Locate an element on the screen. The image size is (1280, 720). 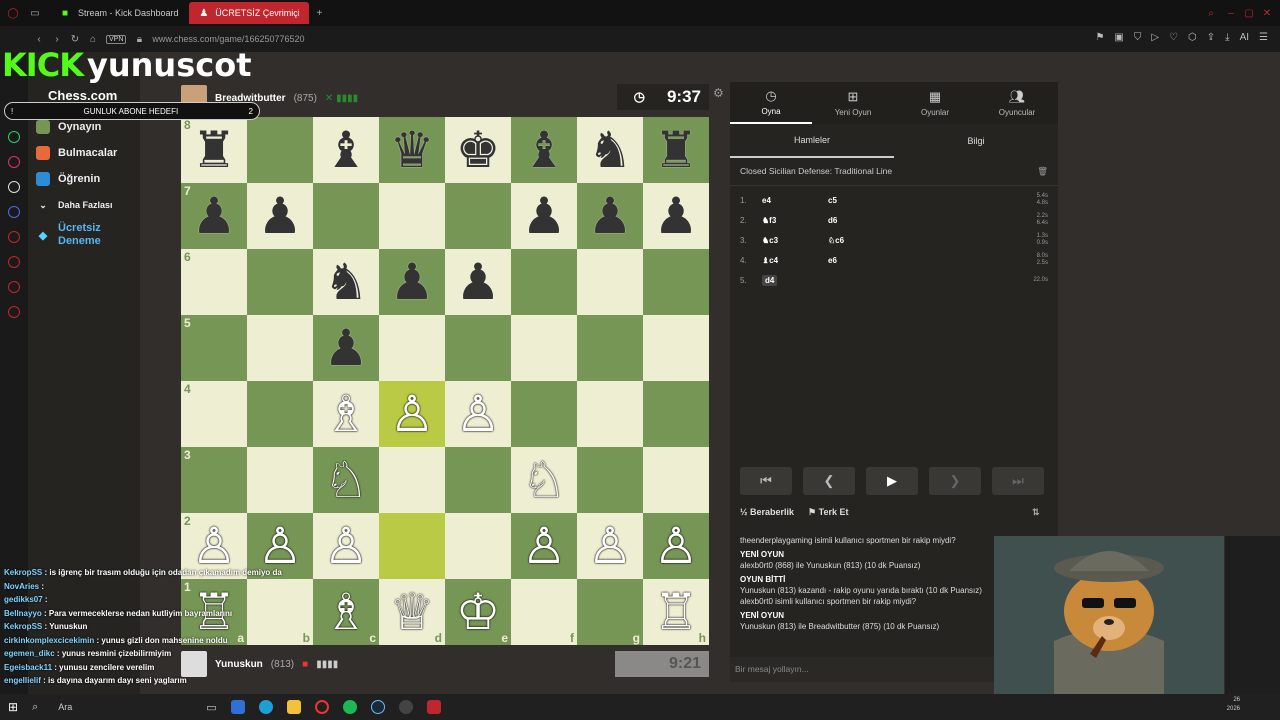
share-icon: ⇪ is located at coordinates (1211, 37).